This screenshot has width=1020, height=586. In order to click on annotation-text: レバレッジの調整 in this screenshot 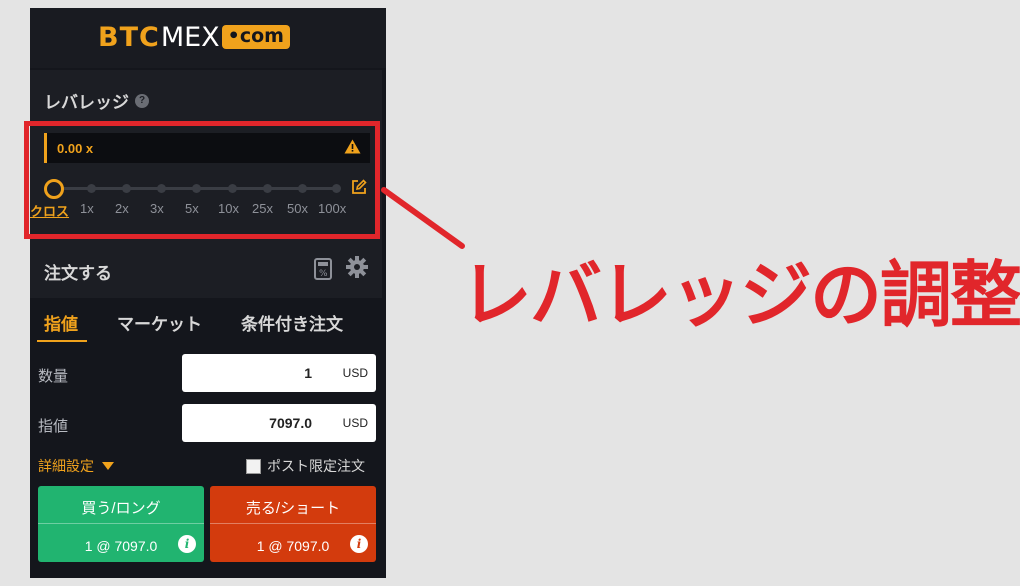, I will do `click(740, 295)`.